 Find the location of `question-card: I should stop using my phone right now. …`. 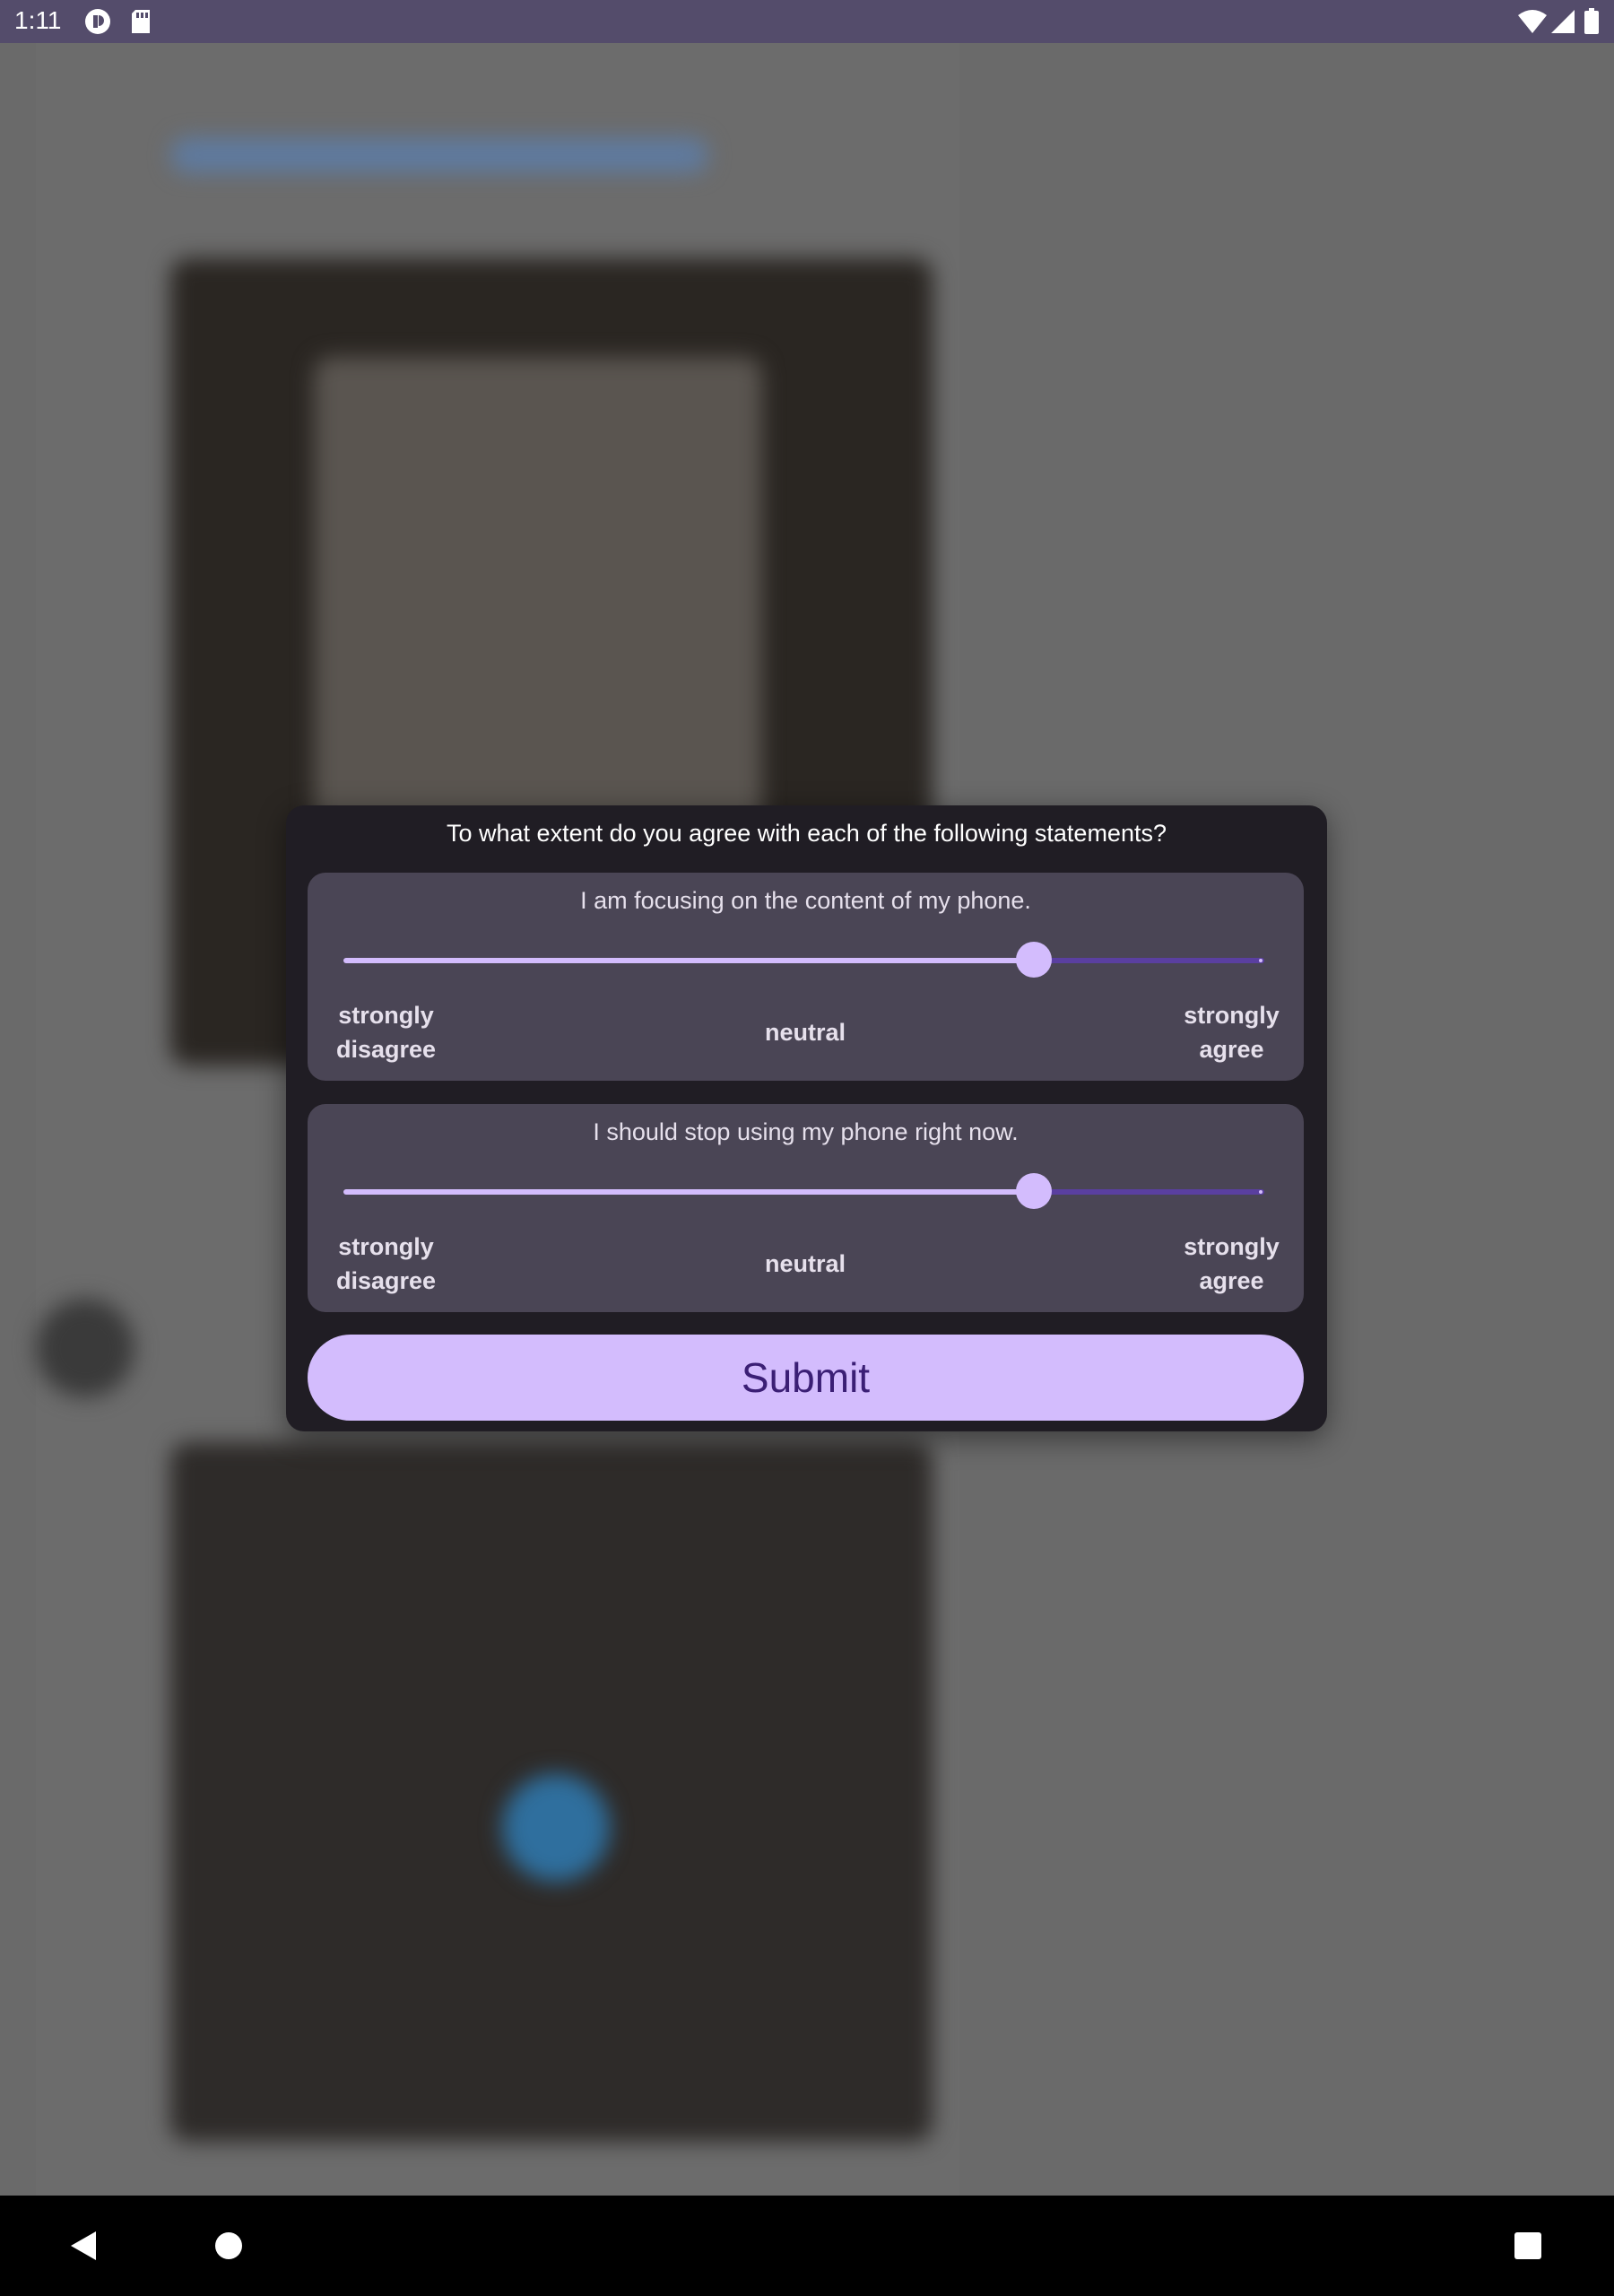

question-card: I should stop using my phone right now. … is located at coordinates (806, 1208).